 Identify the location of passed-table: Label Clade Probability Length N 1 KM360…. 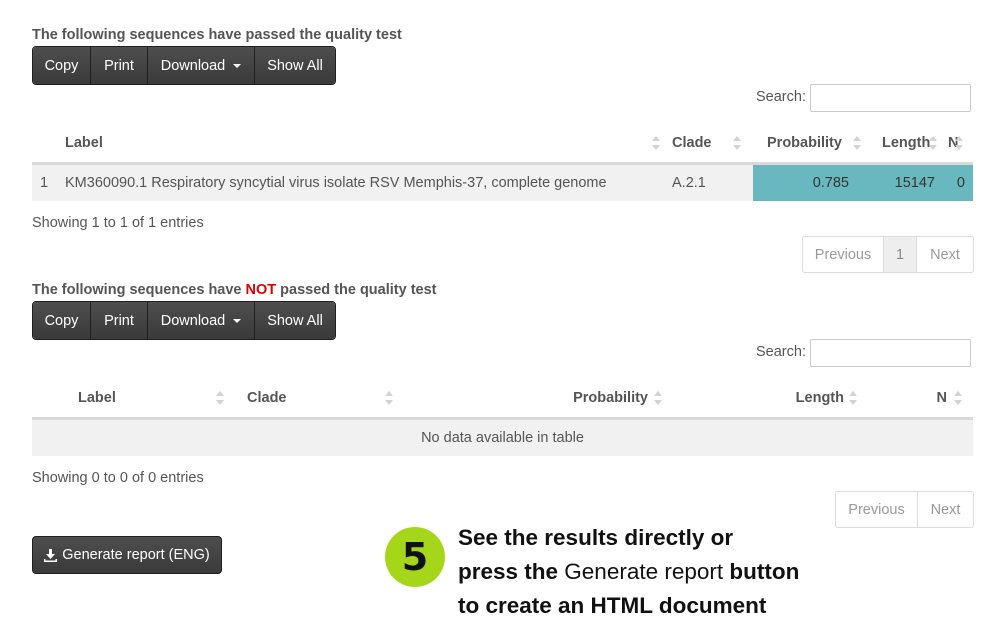
(502, 162).